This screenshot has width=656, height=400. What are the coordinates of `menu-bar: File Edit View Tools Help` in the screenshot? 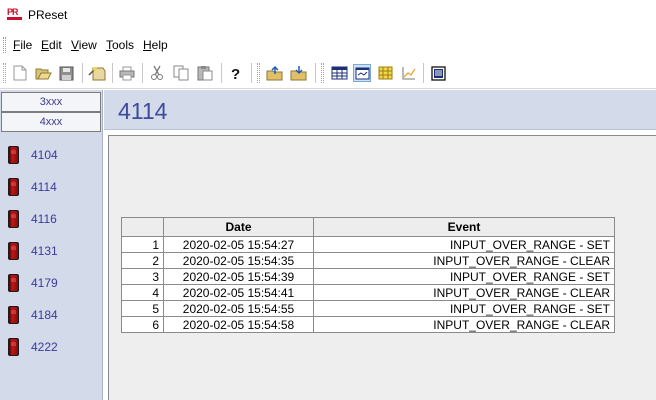 It's located at (328, 45).